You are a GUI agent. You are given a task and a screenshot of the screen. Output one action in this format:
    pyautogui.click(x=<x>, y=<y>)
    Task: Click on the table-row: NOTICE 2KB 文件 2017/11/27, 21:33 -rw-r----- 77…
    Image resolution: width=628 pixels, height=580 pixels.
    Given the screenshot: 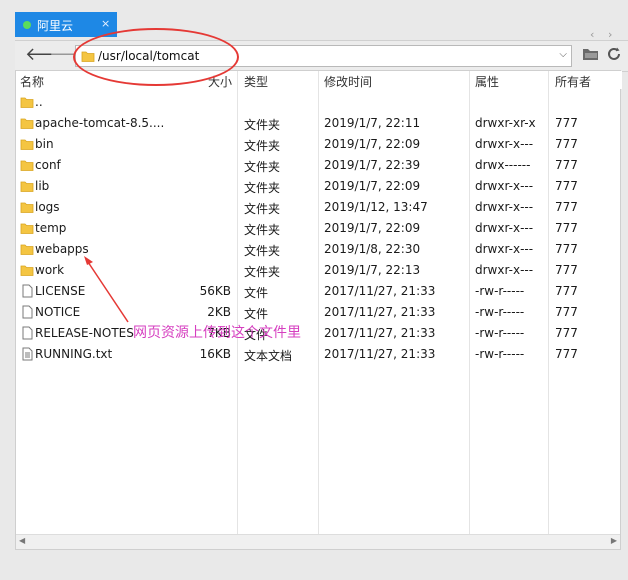 What is the action you would take?
    pyautogui.click(x=319, y=312)
    